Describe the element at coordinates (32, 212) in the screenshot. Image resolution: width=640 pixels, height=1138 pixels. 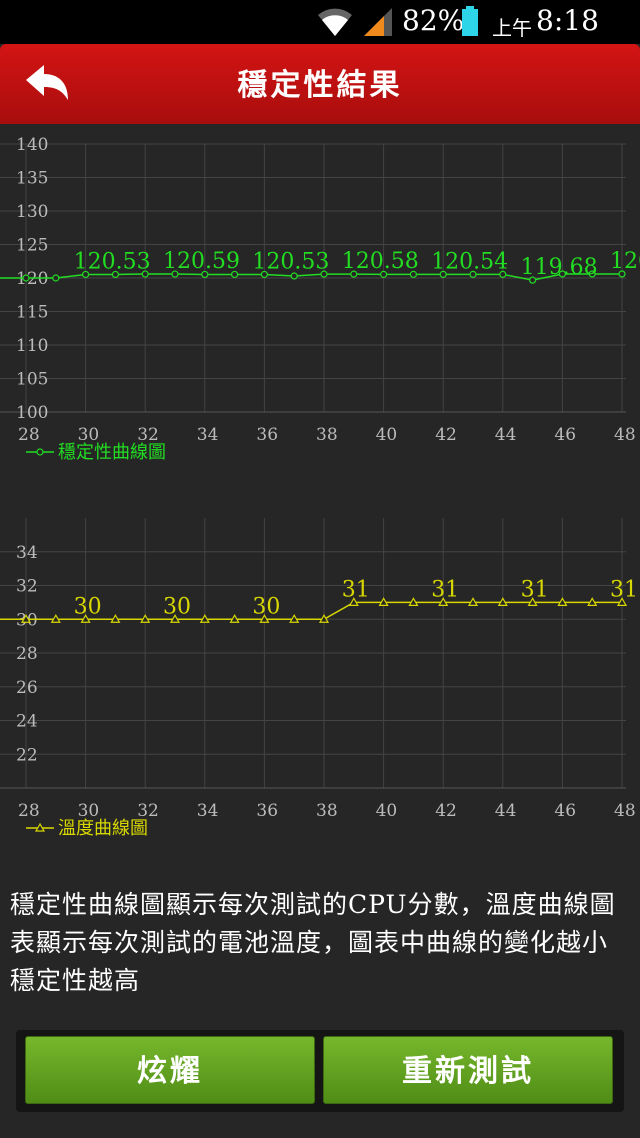
I see `y-tick-label: 130` at that location.